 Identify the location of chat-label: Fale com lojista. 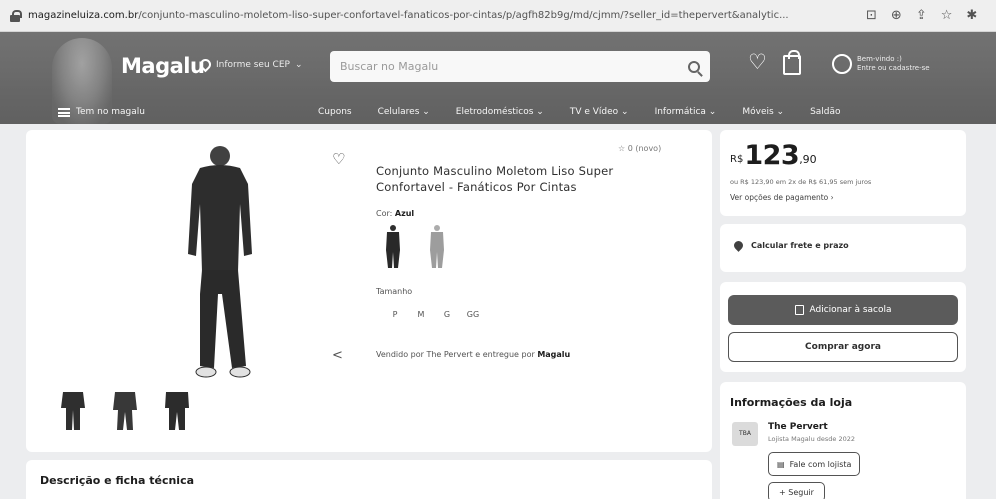
(820, 464).